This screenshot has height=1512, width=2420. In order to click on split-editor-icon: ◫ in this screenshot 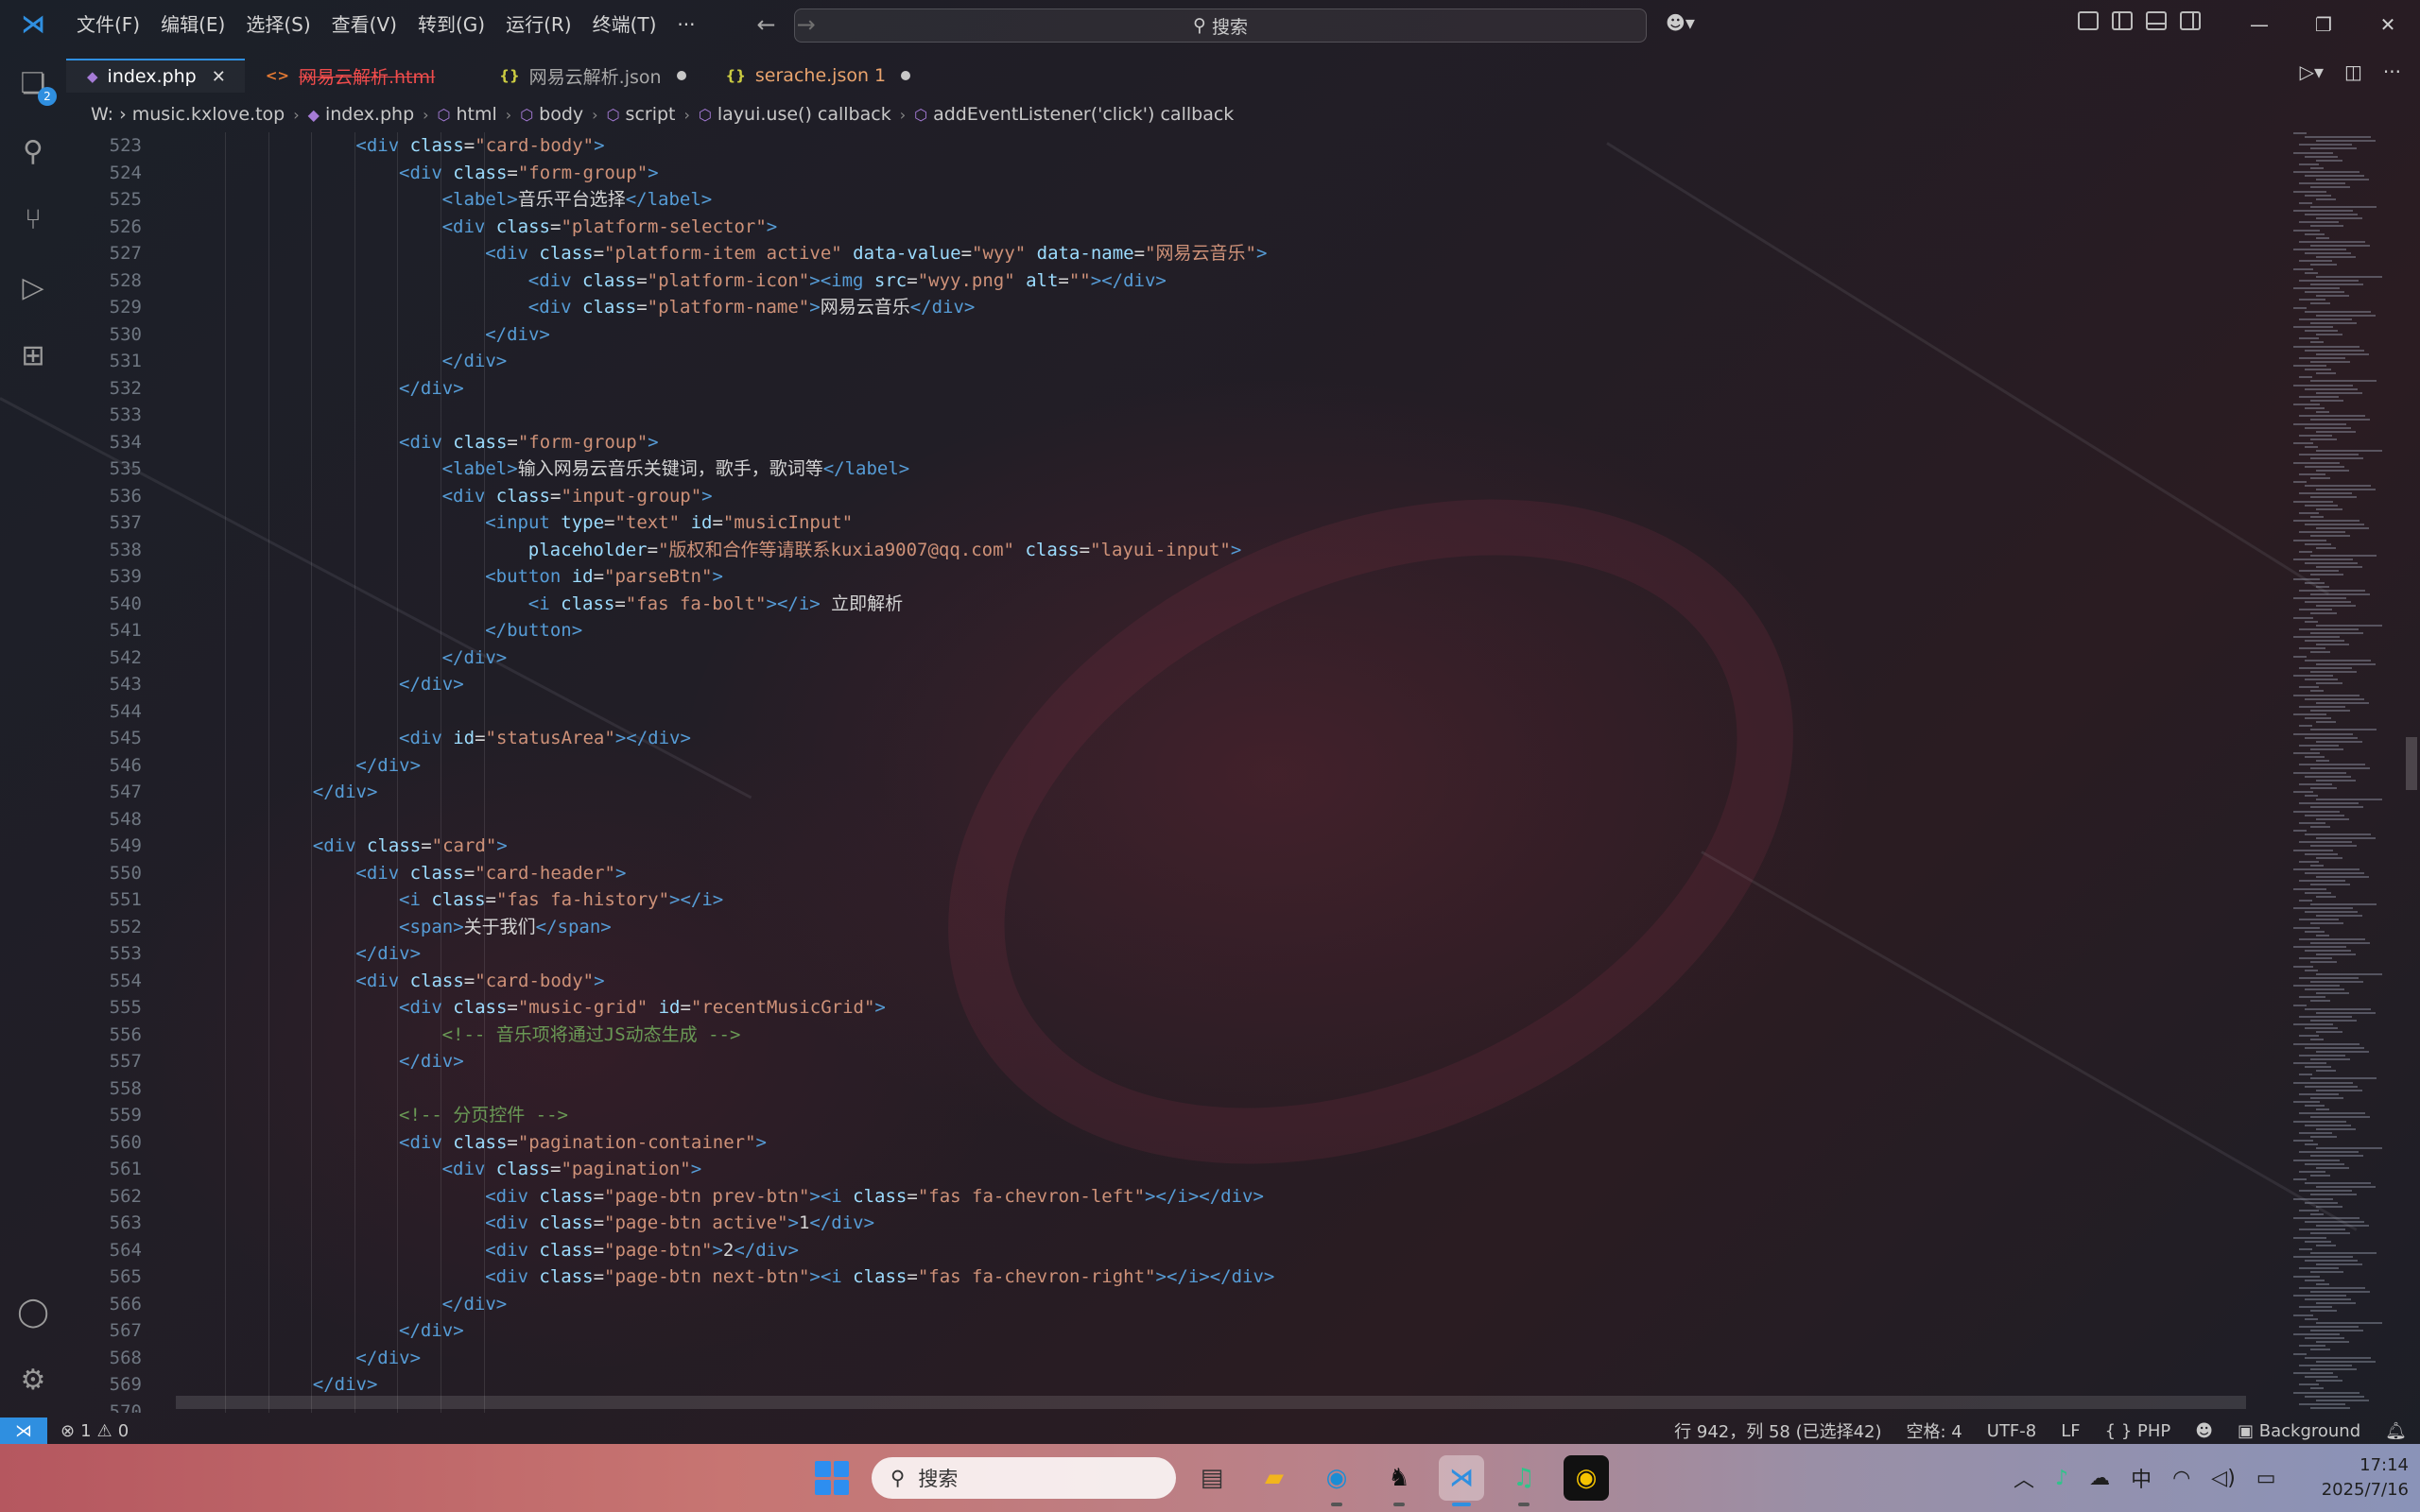, I will do `click(2353, 71)`.